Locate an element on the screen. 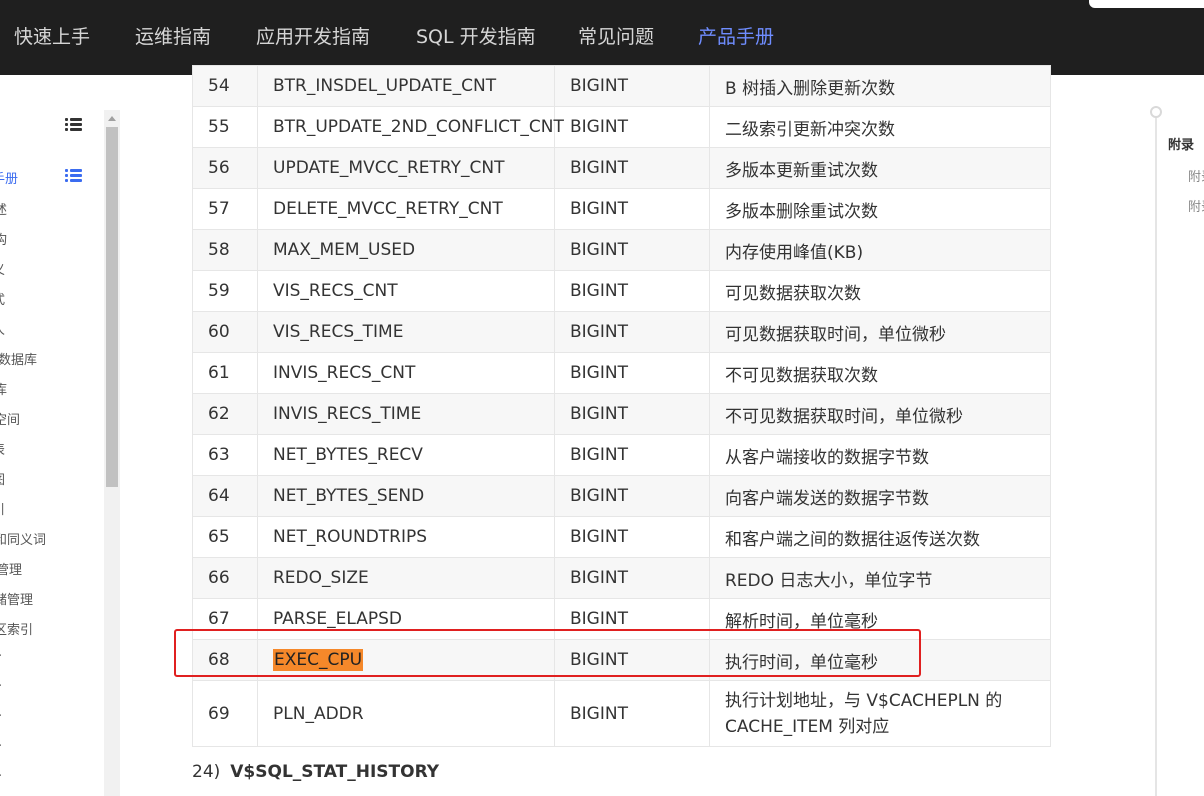  field-description: 向客户端发送的数据字节数 is located at coordinates (880, 496).